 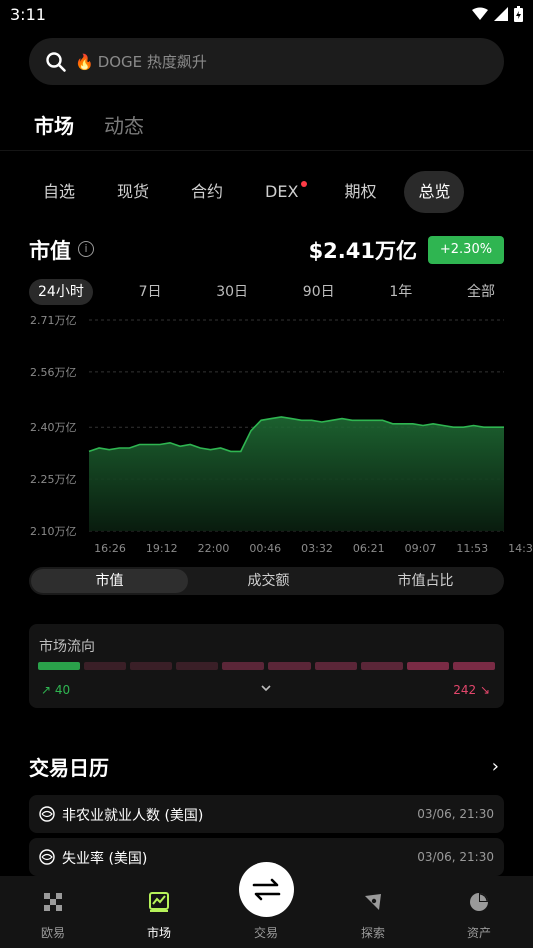 I want to click on y-tick-label: 2.40万亿, so click(x=53, y=427).